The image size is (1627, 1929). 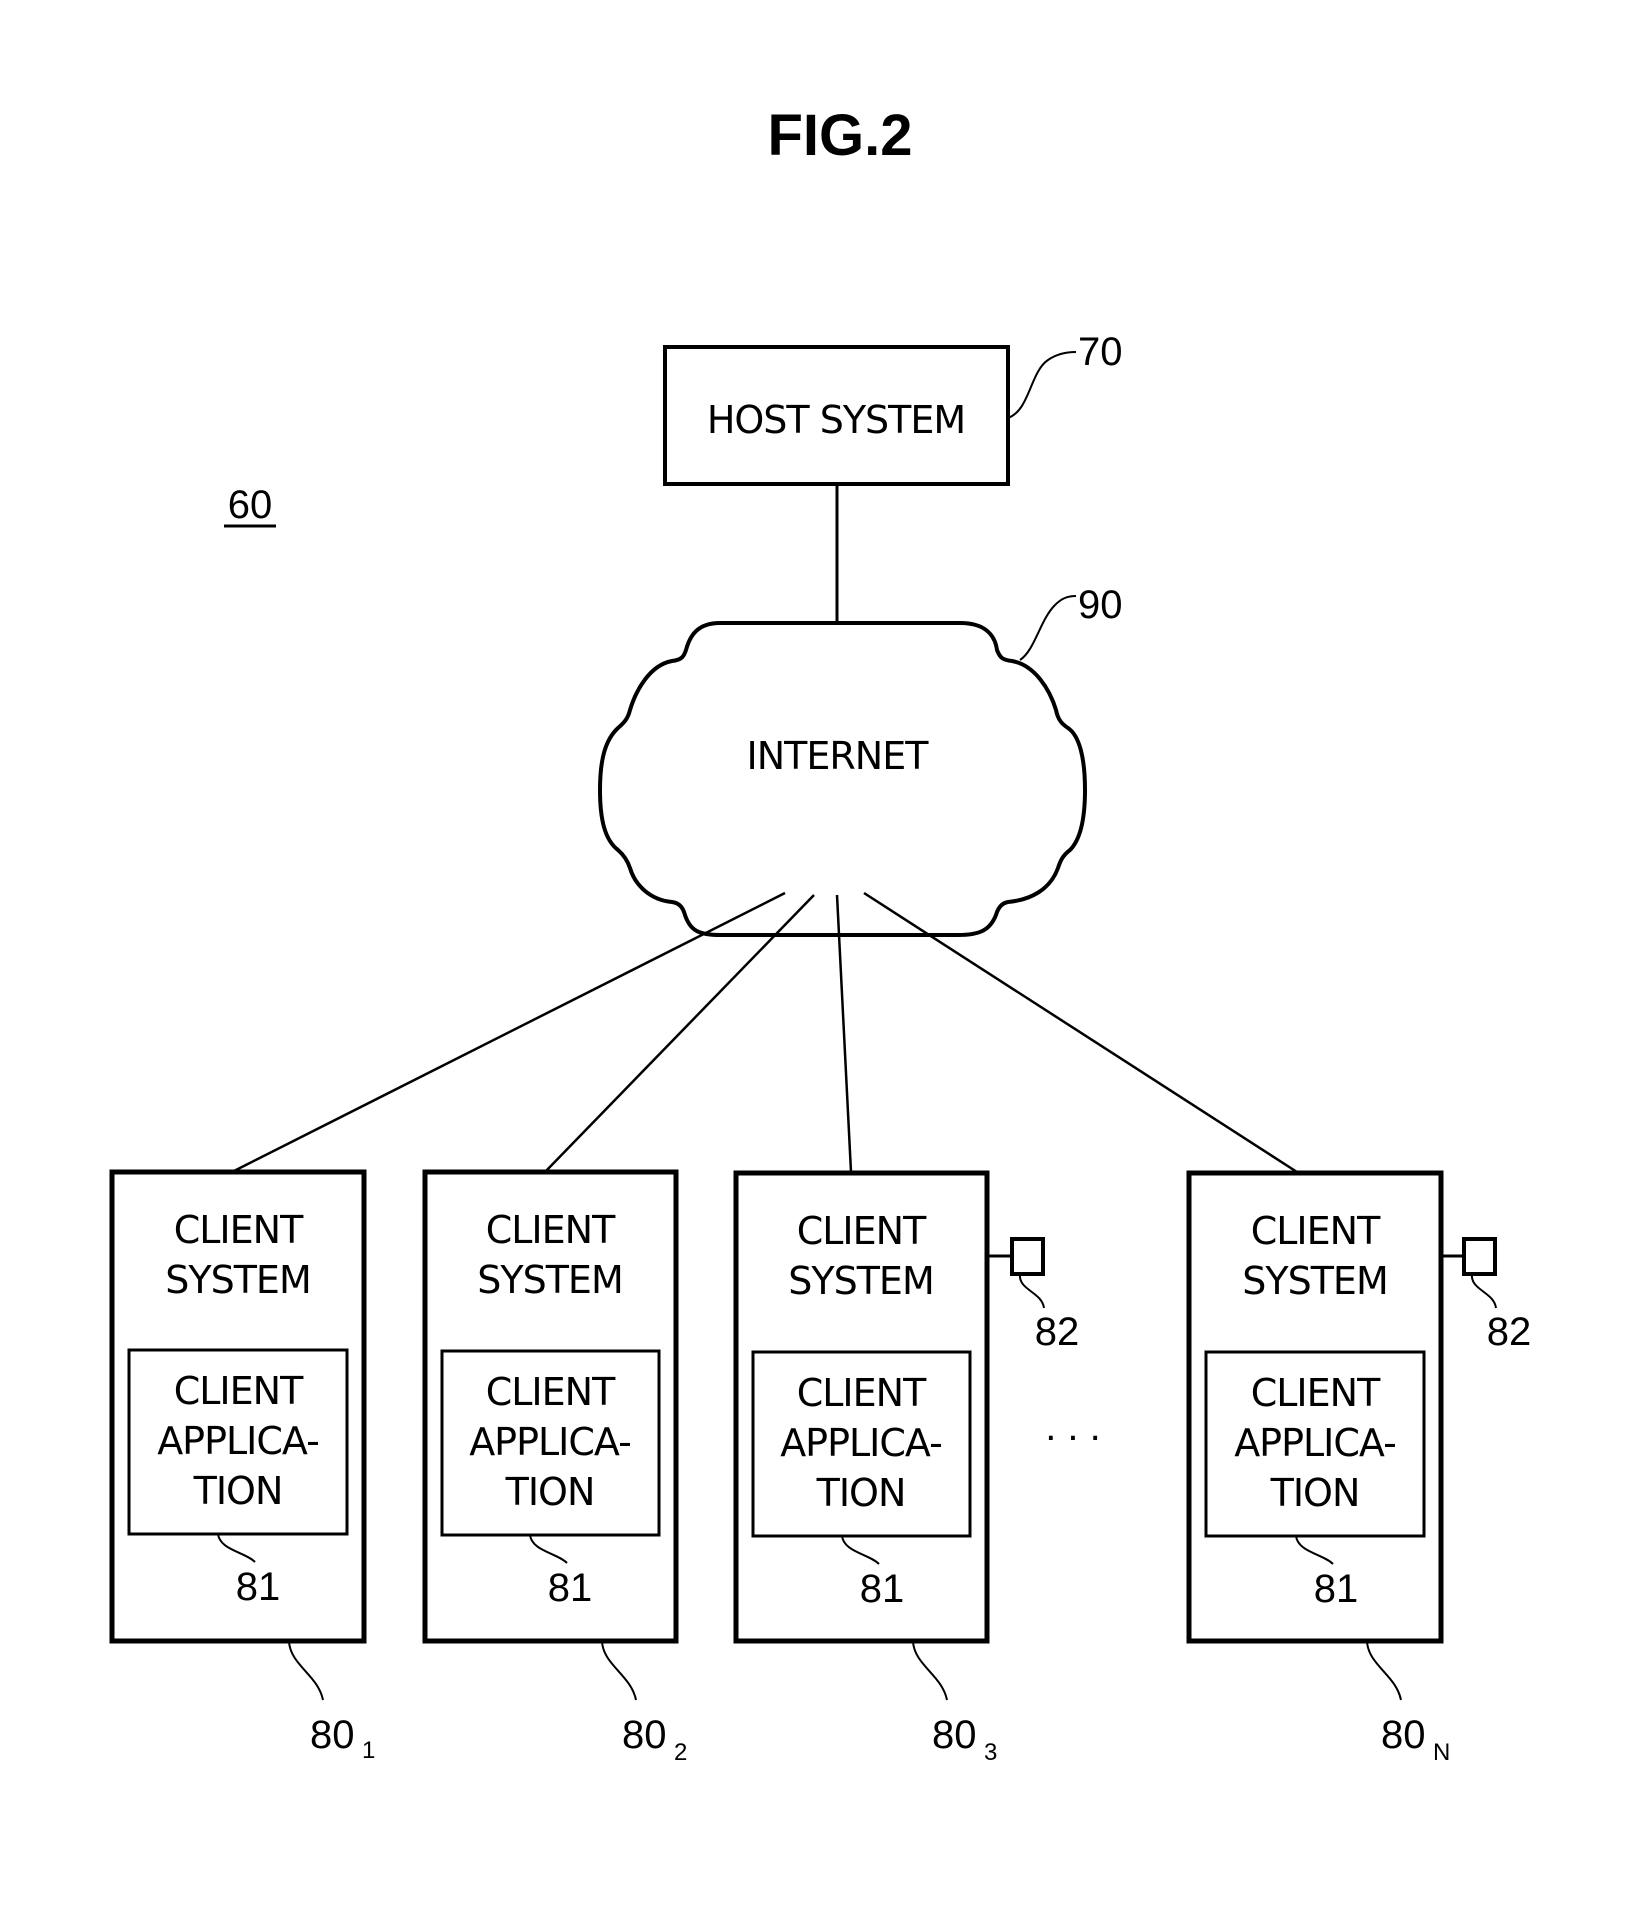 What do you see at coordinates (644, 1735) in the screenshot?
I see `client-ref-2: 80` at bounding box center [644, 1735].